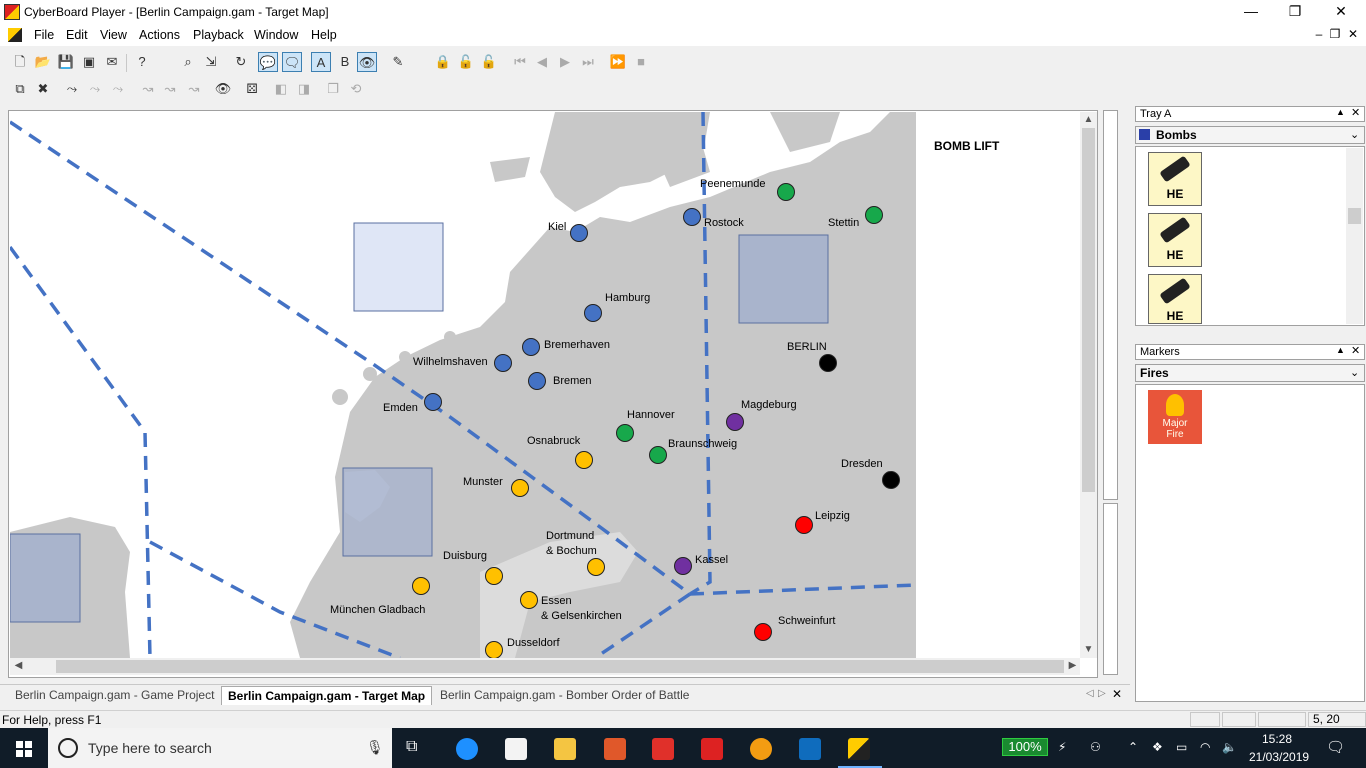 This screenshot has height=768, width=1366. I want to click on close-button: ✕, so click(1341, 12).